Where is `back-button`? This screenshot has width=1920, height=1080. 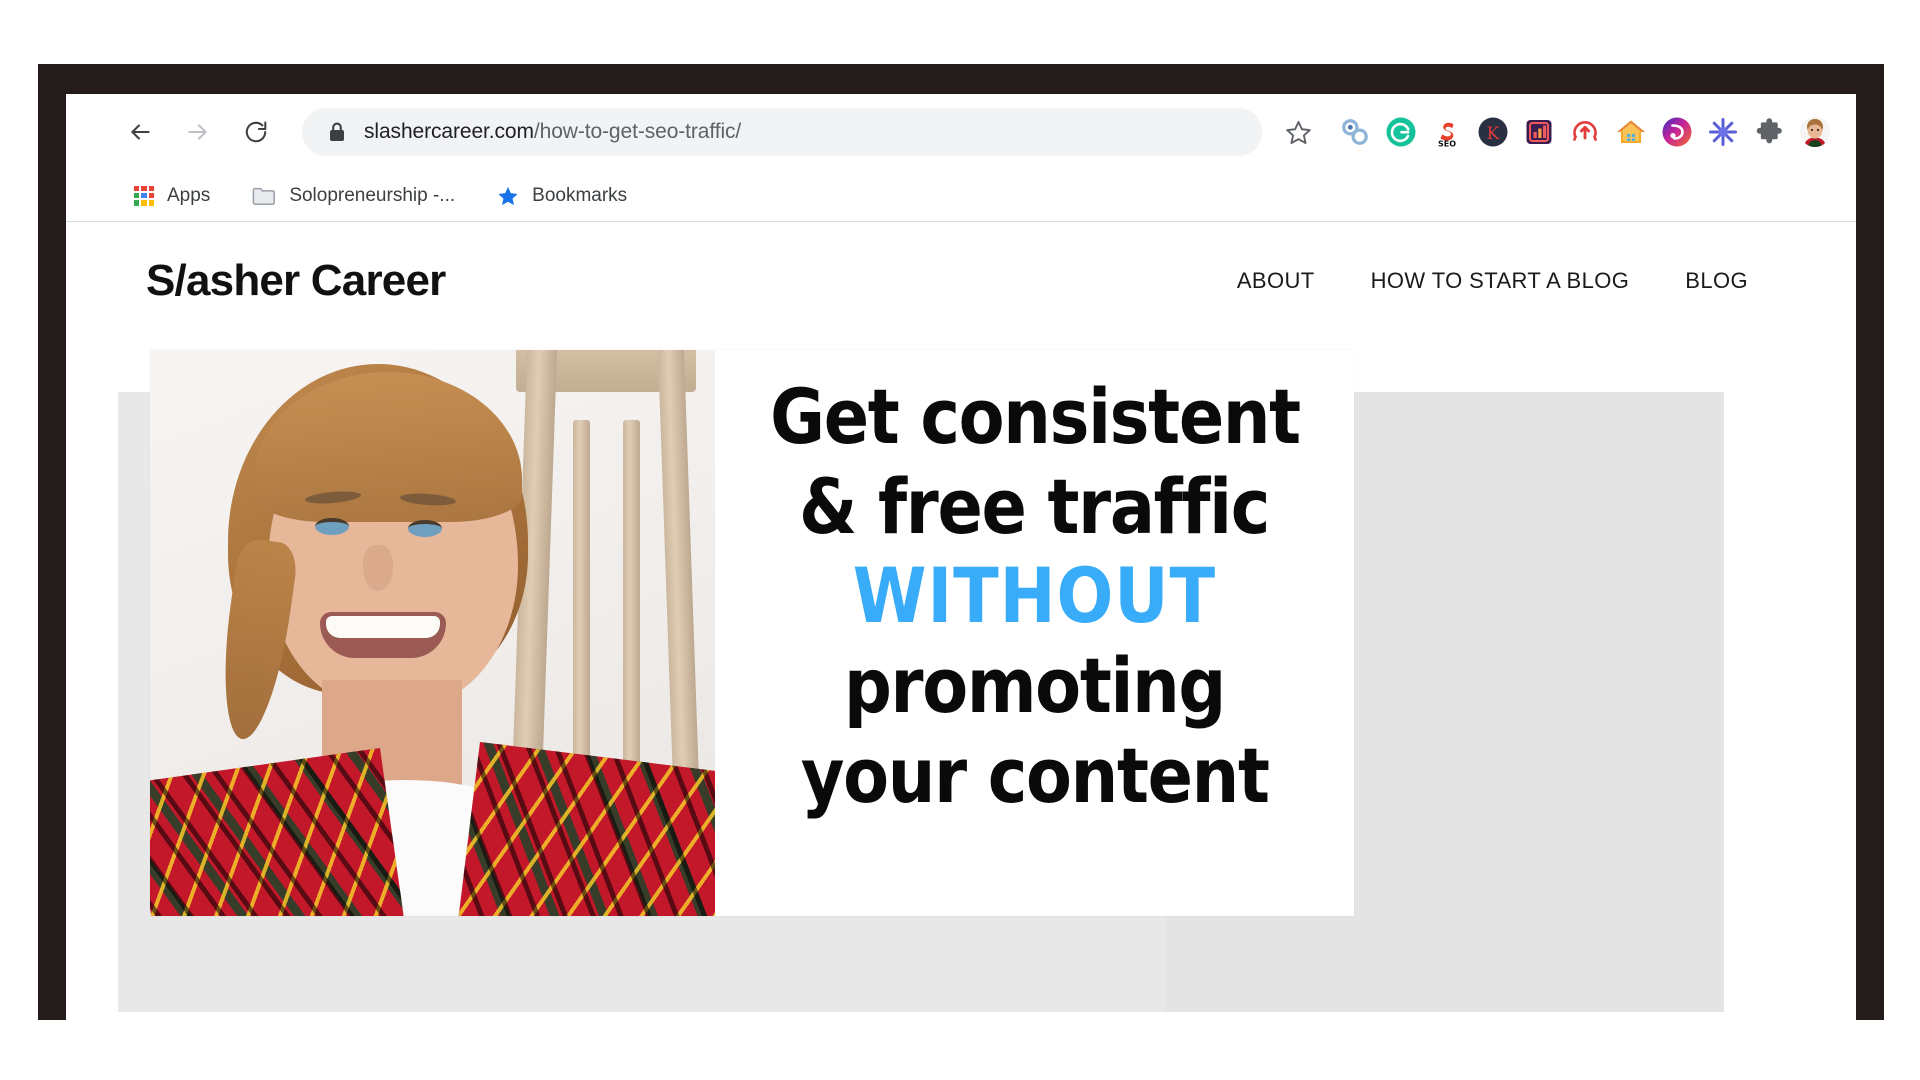
back-button is located at coordinates (140, 132).